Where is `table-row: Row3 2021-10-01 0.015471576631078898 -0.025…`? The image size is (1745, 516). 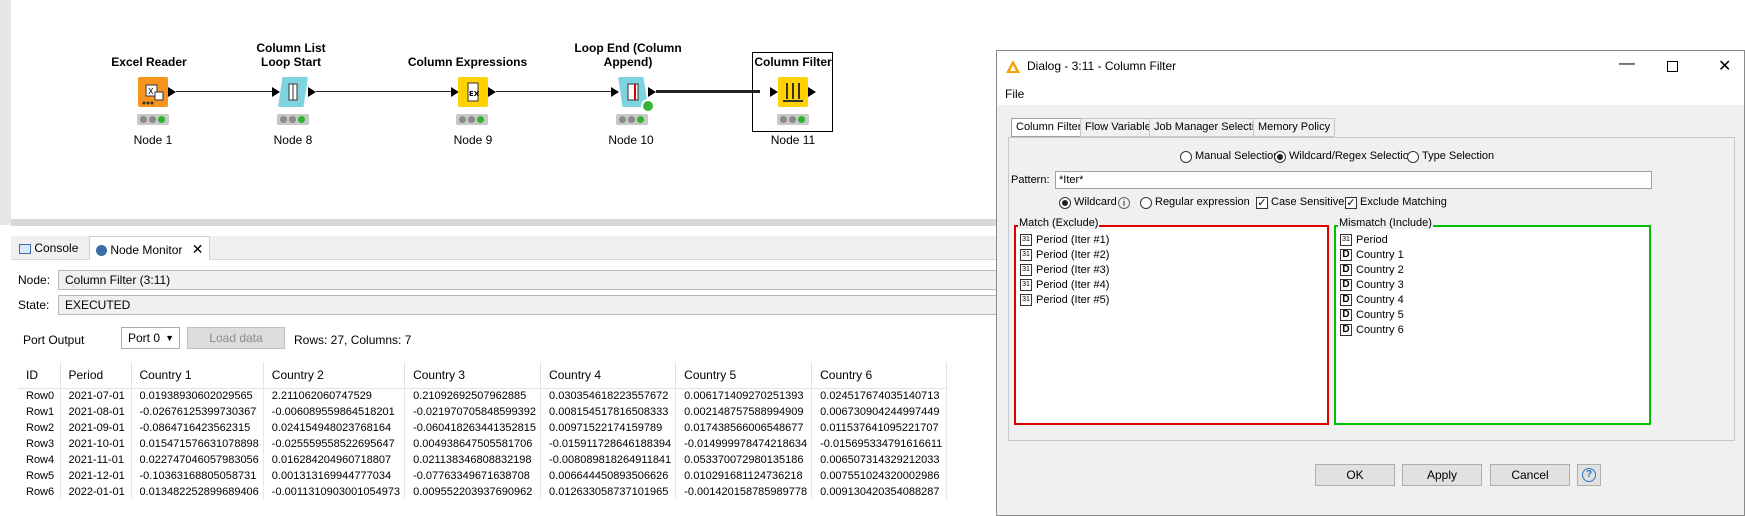 table-row: Row3 2021-10-01 0.015471576631078898 -0.025… is located at coordinates (483, 444).